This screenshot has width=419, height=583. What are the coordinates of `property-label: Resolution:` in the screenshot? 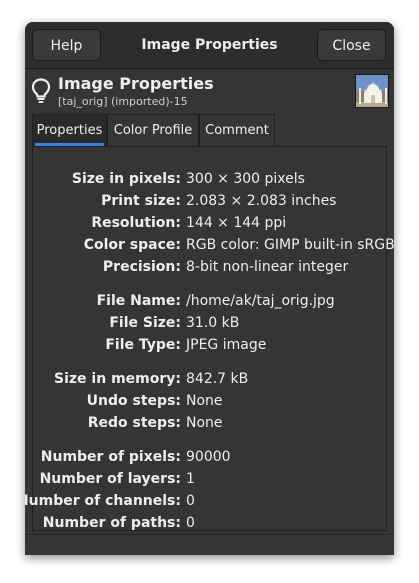 It's located at (136, 223).